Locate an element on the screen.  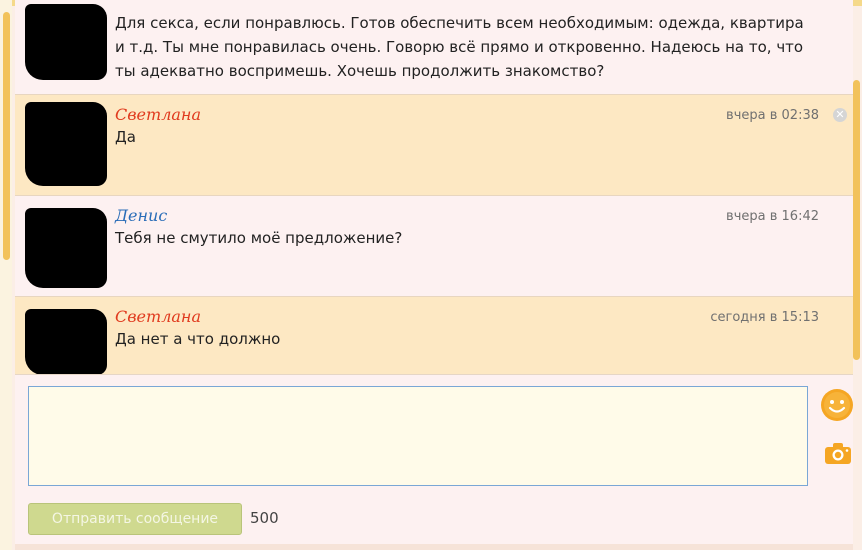
left-scrollbar is located at coordinates (6, 275).